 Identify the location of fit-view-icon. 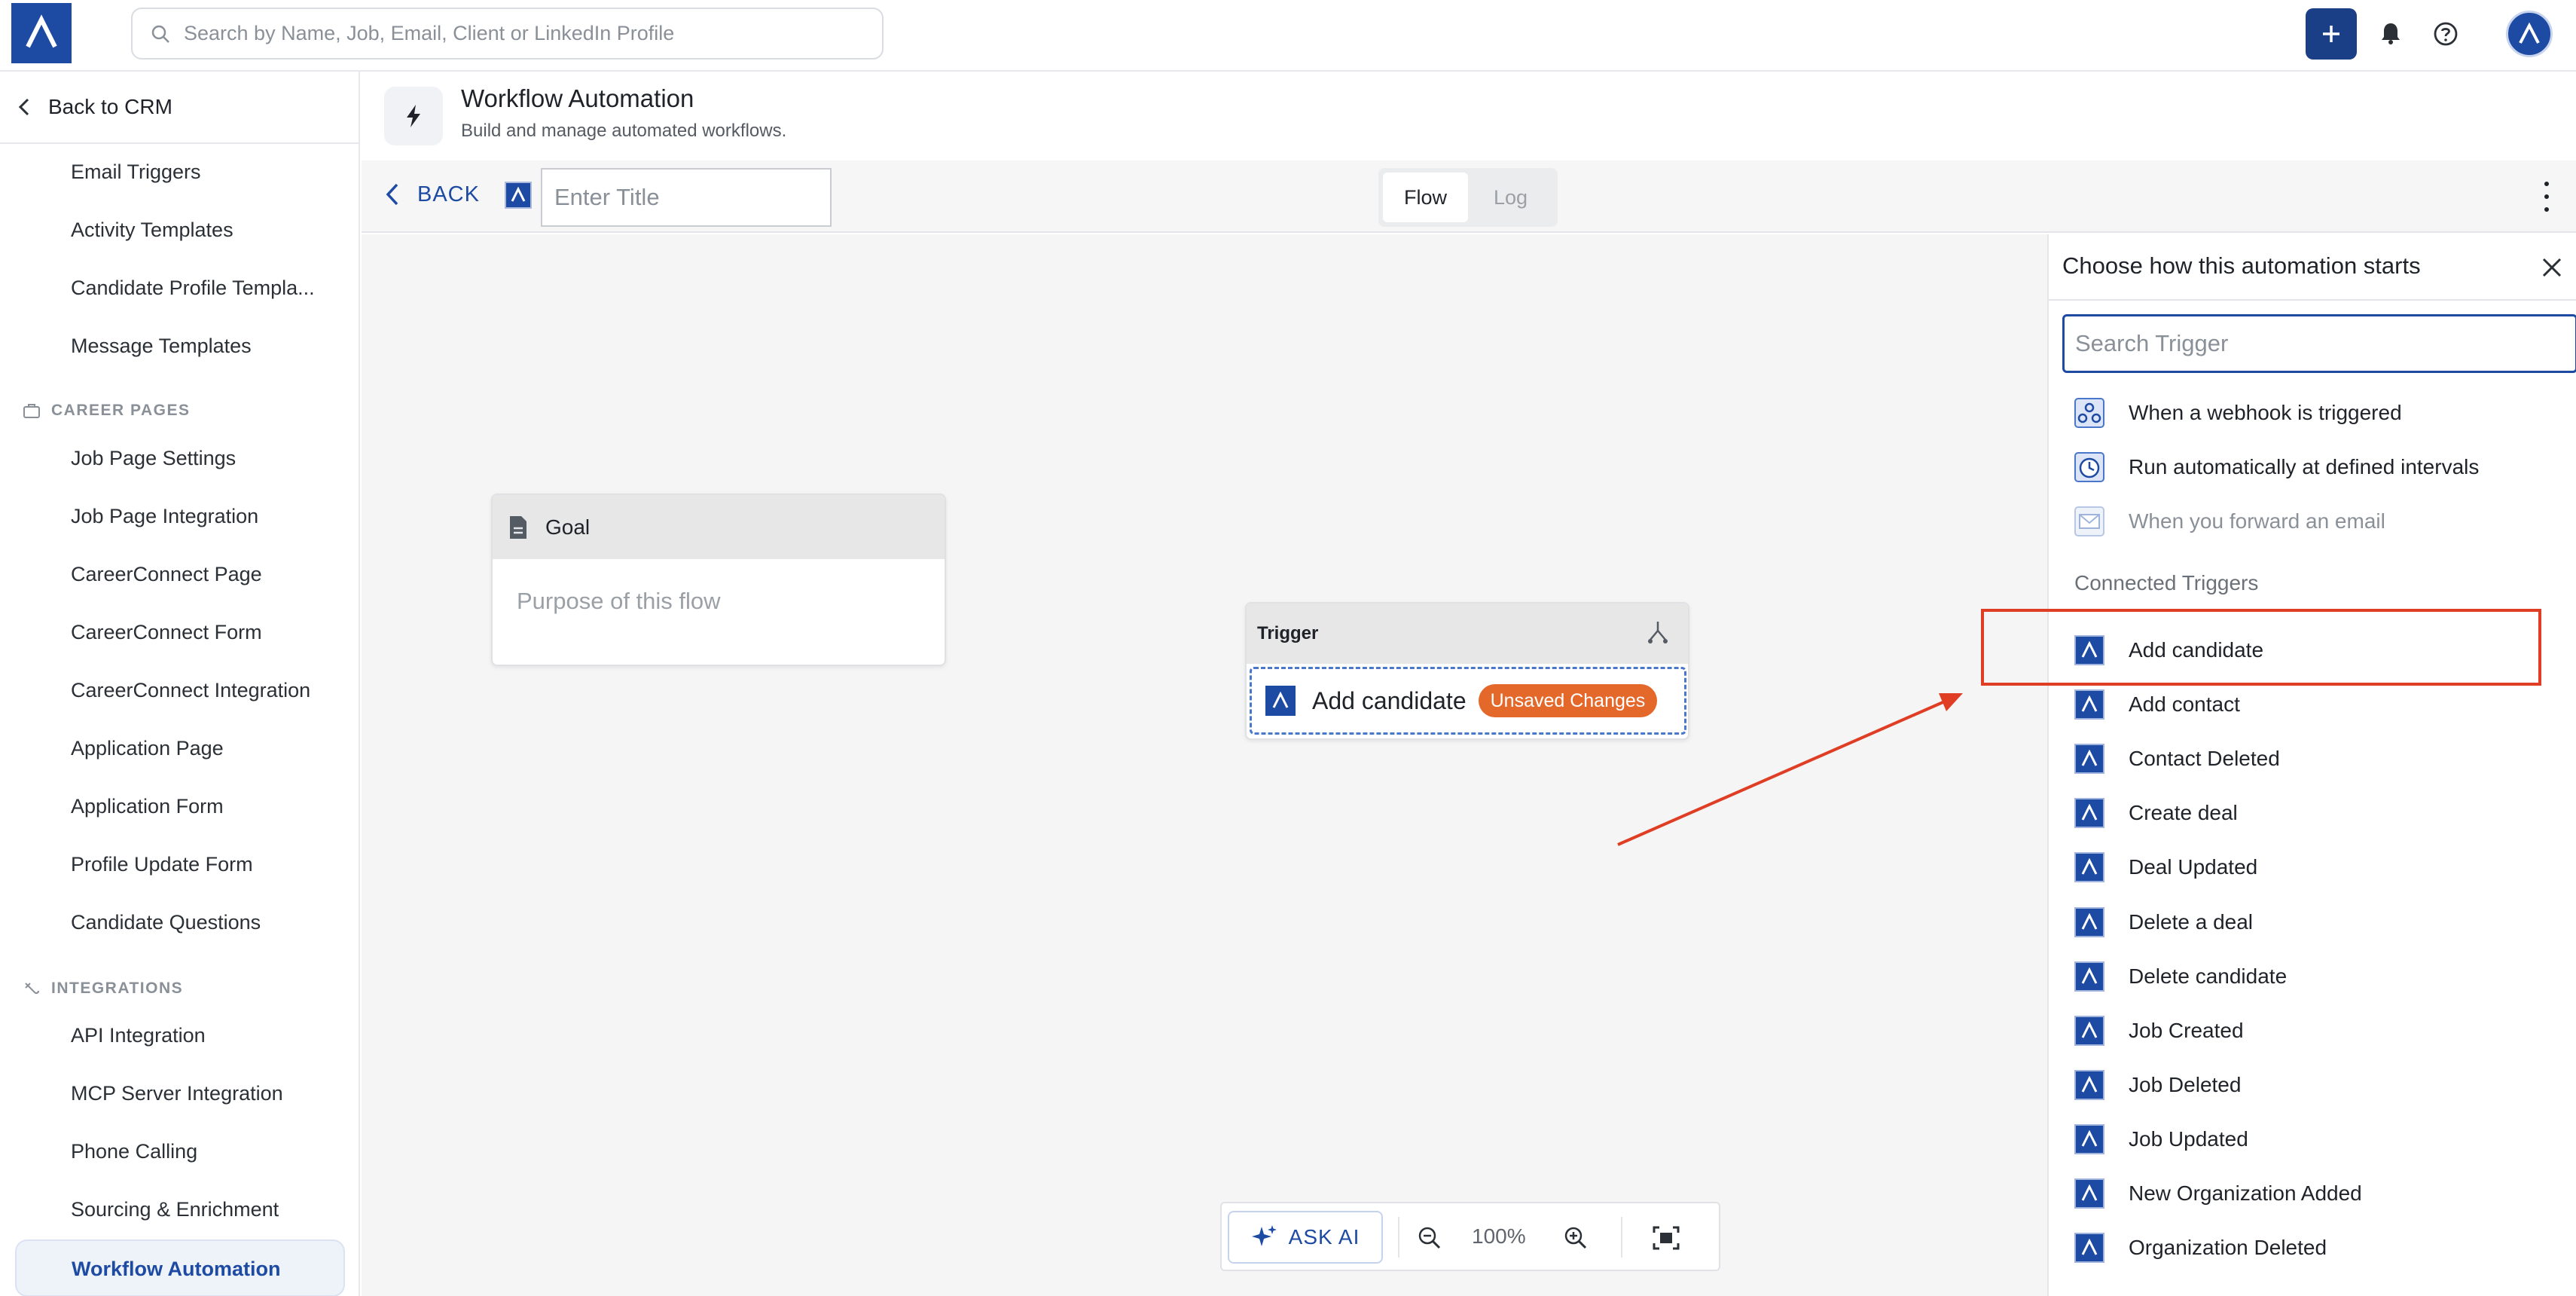
(1666, 1238).